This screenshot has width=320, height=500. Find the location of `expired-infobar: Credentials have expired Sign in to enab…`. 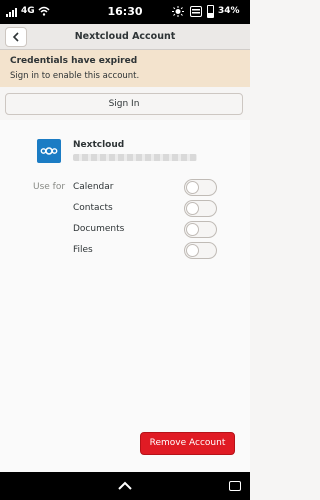

expired-infobar: Credentials have expired Sign in to enab… is located at coordinates (125, 68).